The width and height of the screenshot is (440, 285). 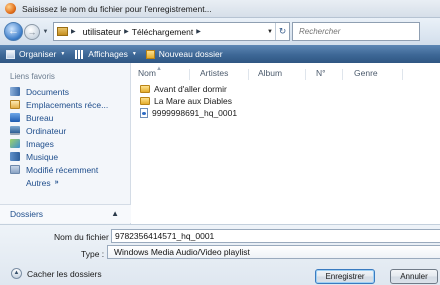 I want to click on sort-arrow-icon: ▲, so click(x=159, y=69).